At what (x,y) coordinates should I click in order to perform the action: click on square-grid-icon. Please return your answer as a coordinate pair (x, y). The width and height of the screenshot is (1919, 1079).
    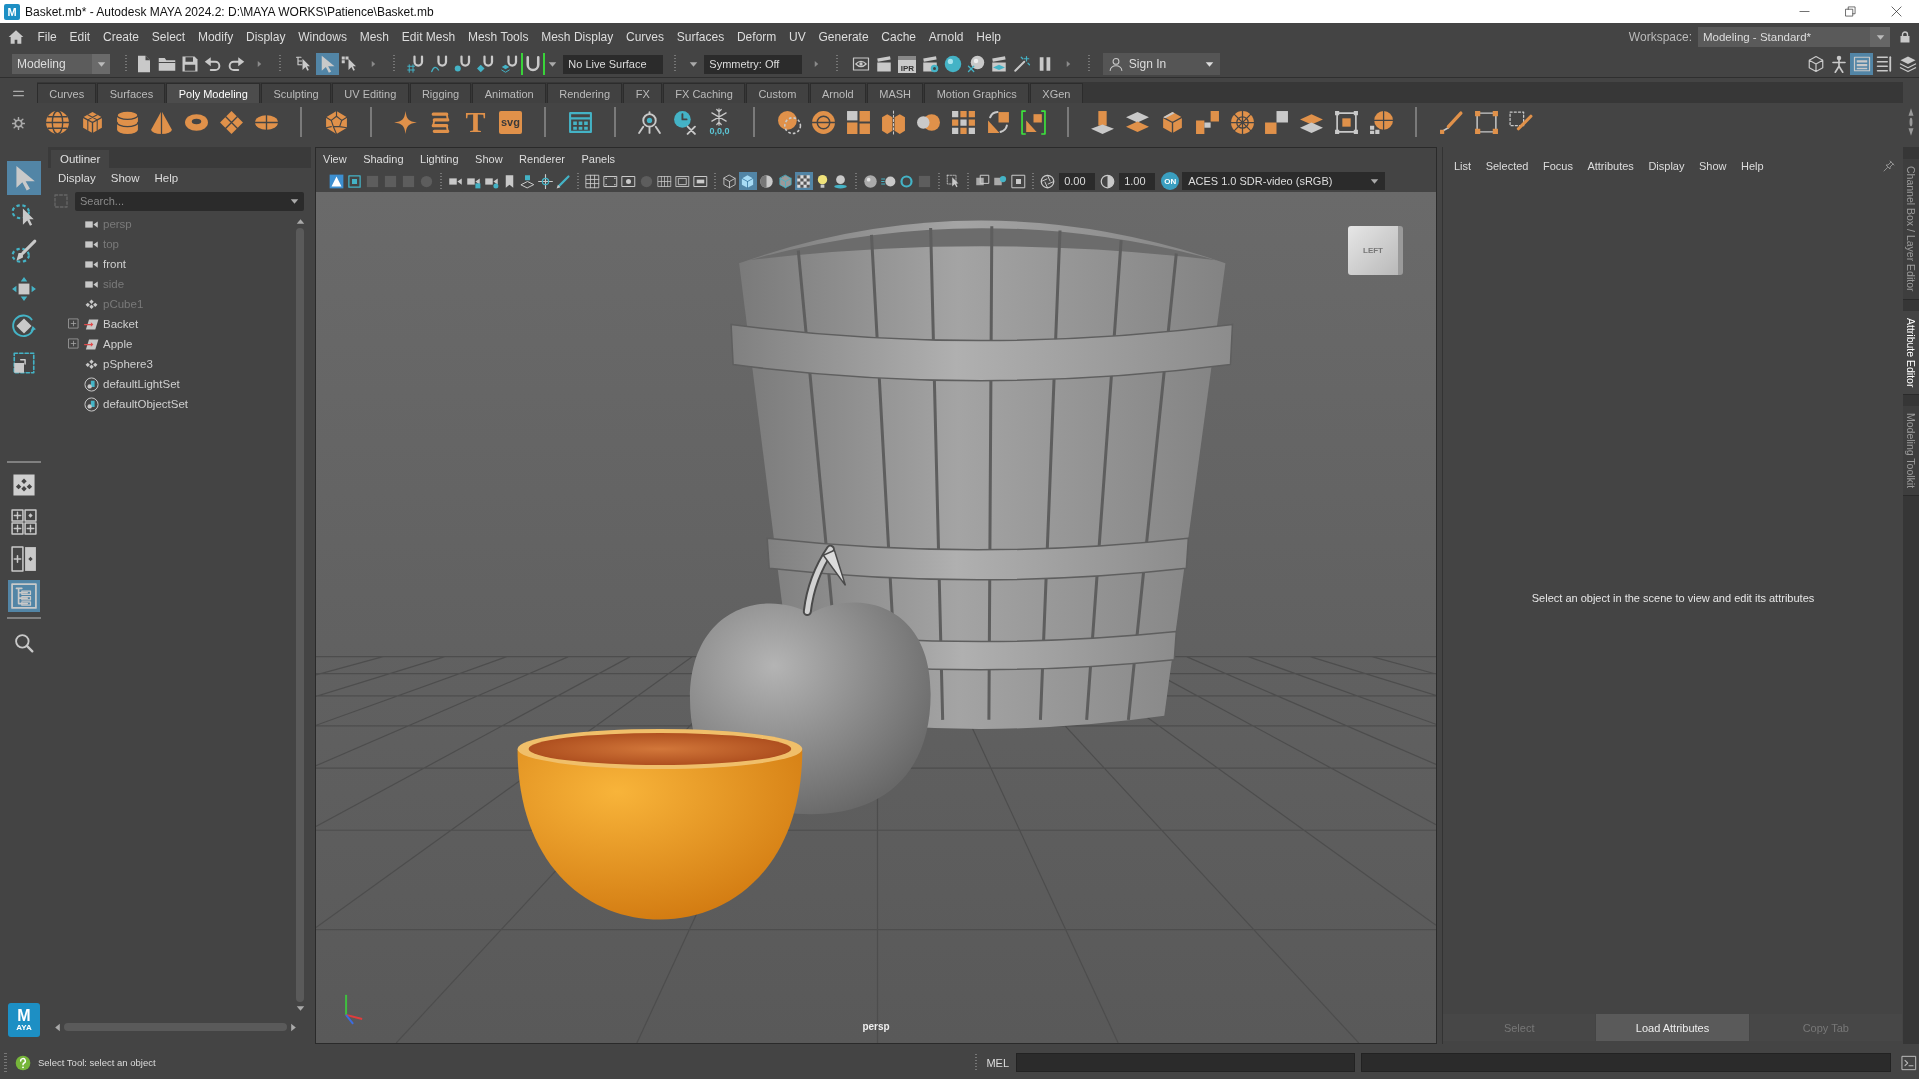
    Looking at the image, I should click on (963, 122).